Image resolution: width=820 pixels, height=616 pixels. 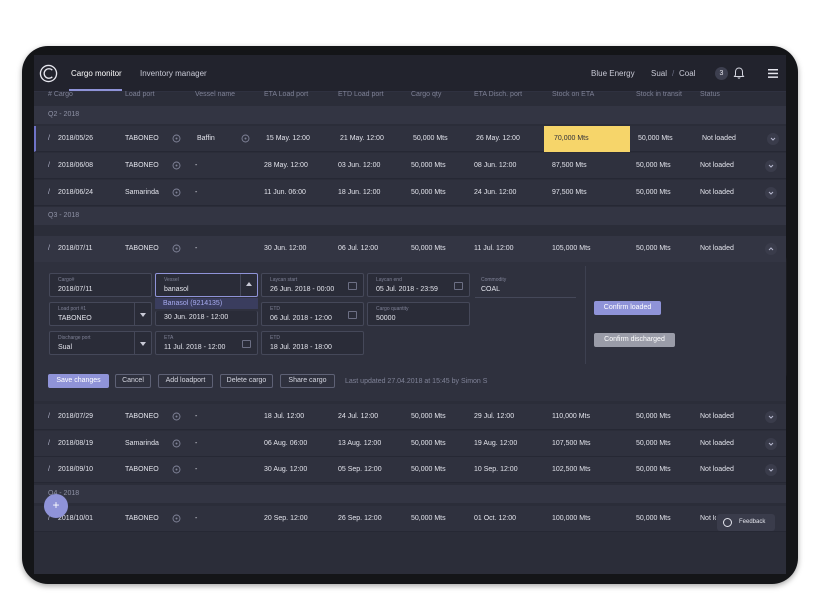 What do you see at coordinates (100, 343) in the screenshot?
I see `discharge-port-select: Discharge port Sual` at bounding box center [100, 343].